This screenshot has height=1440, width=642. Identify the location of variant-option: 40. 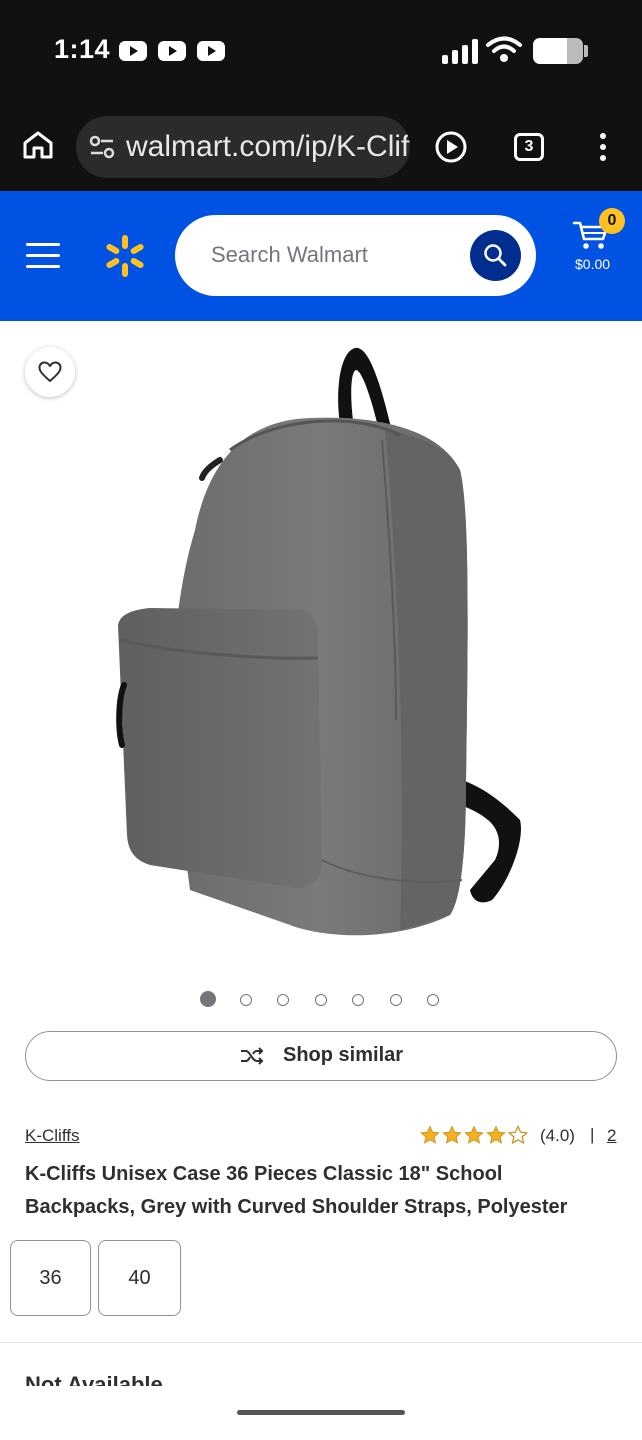
(139, 1278).